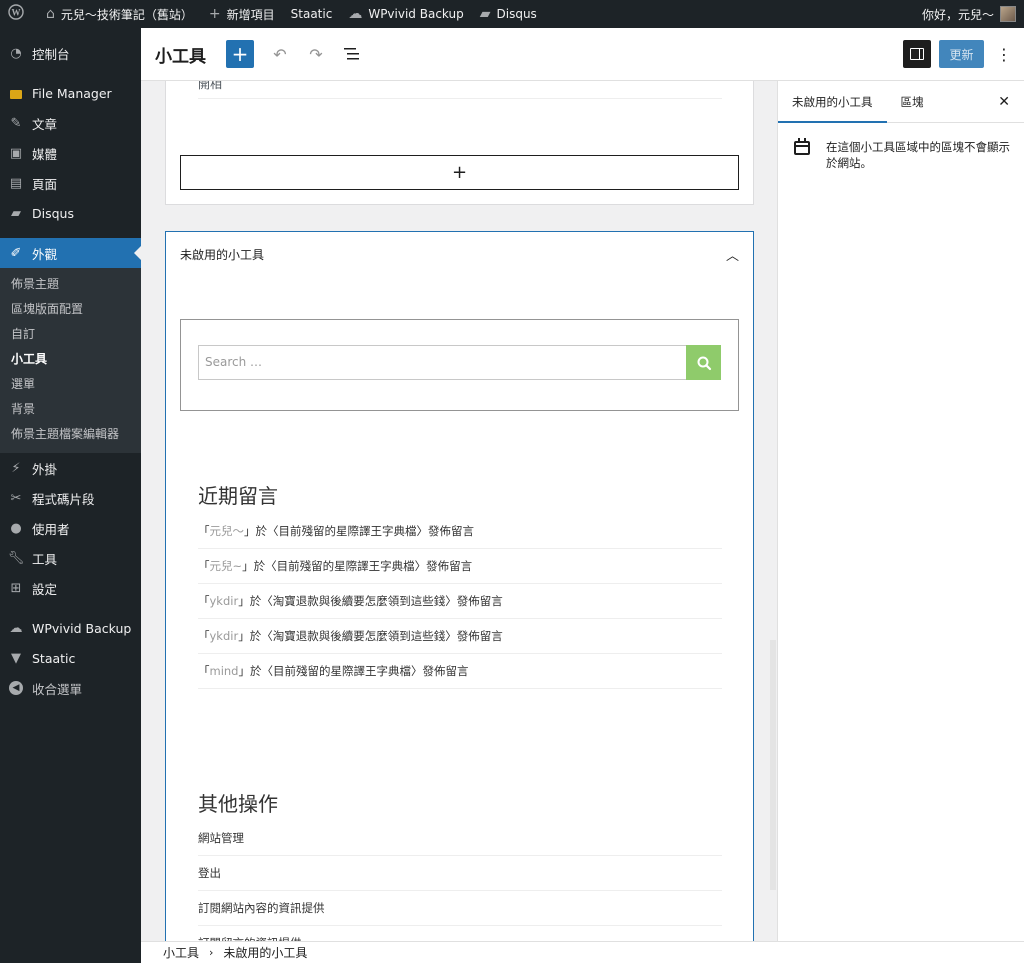 Image resolution: width=1024 pixels, height=963 pixels. What do you see at coordinates (50, 14) in the screenshot?
I see `home-icon: ⌂` at bounding box center [50, 14].